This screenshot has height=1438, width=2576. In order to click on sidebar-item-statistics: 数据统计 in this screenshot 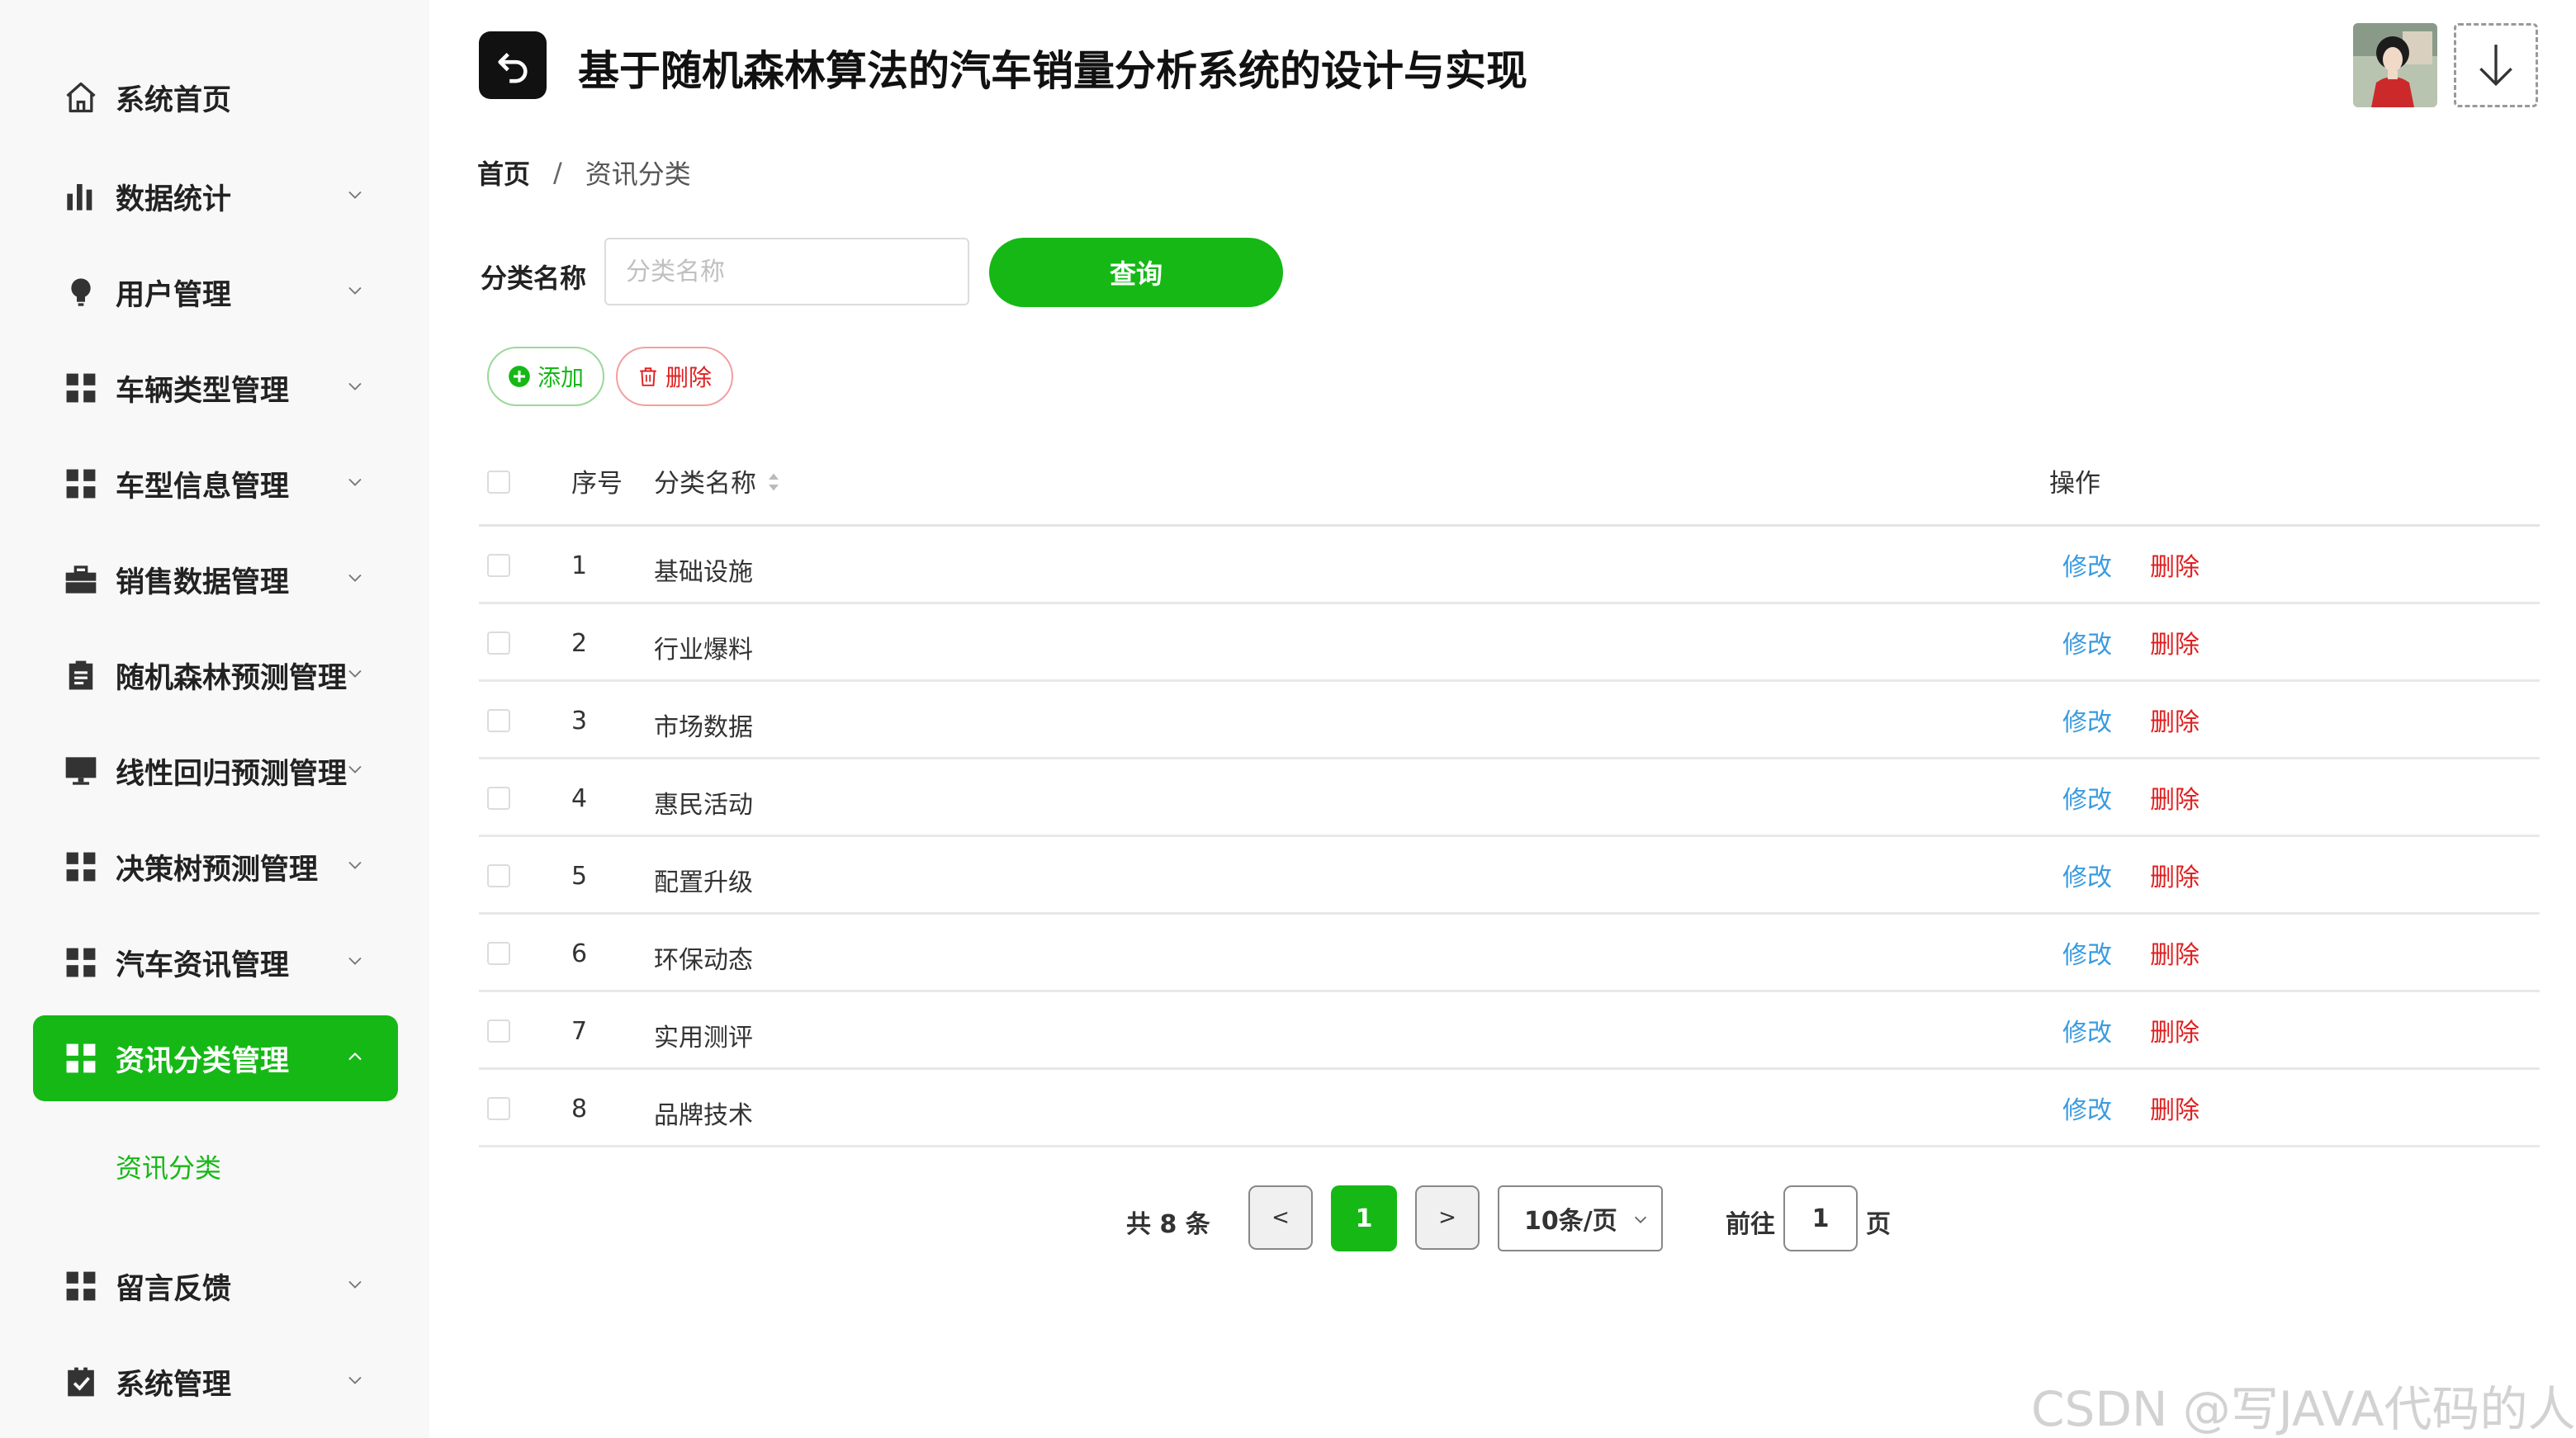, I will do `click(215, 196)`.